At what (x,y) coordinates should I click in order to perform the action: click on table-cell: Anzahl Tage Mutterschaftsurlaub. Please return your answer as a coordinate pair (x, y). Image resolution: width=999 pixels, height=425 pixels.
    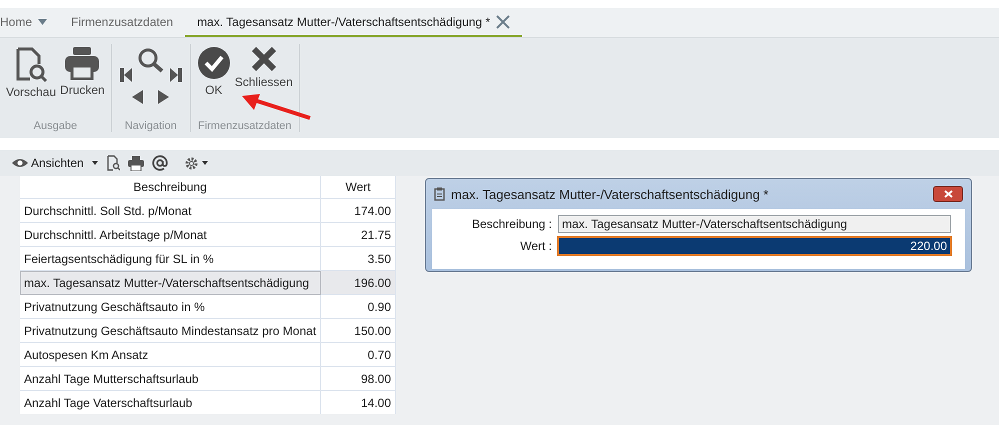
    Looking at the image, I should click on (170, 378).